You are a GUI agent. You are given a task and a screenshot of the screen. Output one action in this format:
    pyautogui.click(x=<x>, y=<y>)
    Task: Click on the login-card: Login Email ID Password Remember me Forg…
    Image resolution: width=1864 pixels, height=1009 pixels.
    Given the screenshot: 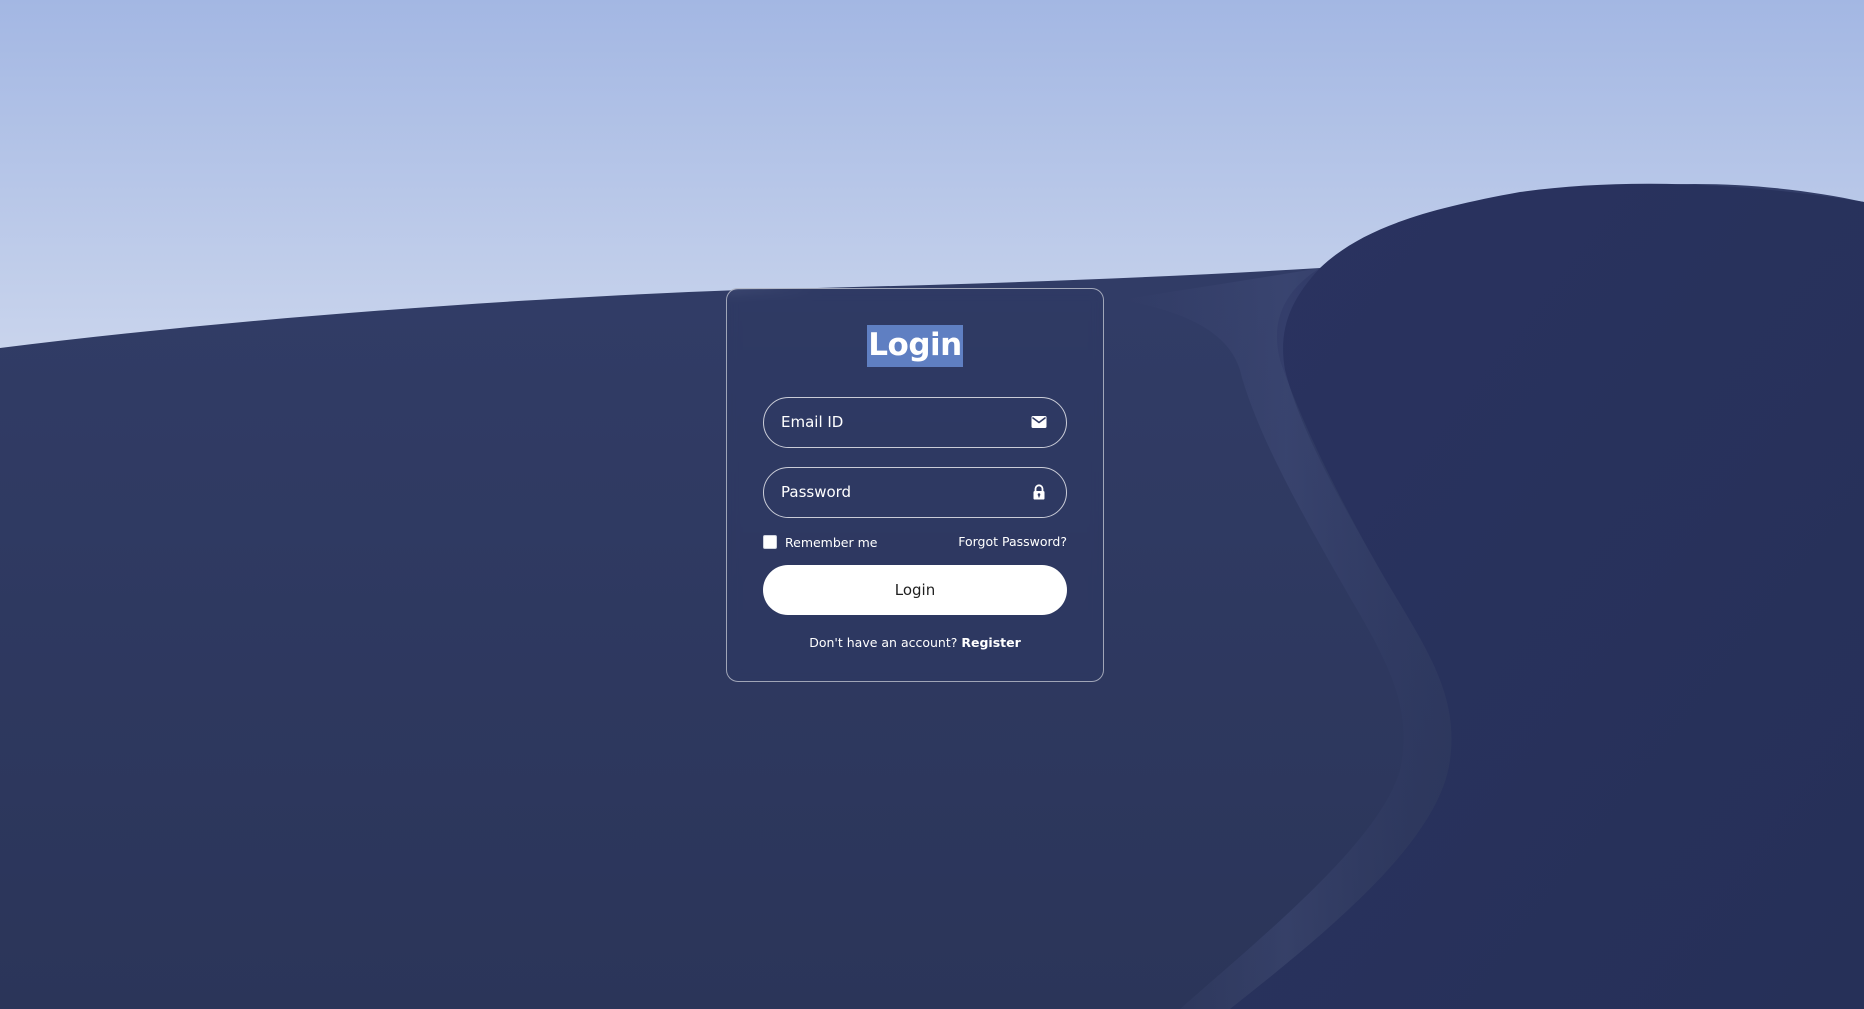 What is the action you would take?
    pyautogui.click(x=915, y=485)
    